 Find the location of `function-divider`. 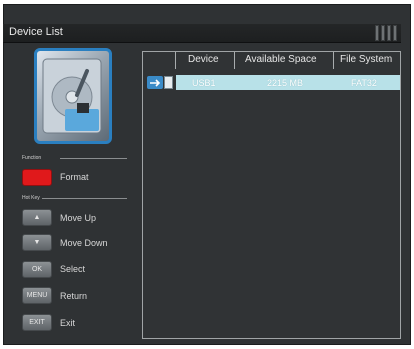

function-divider is located at coordinates (93, 158).